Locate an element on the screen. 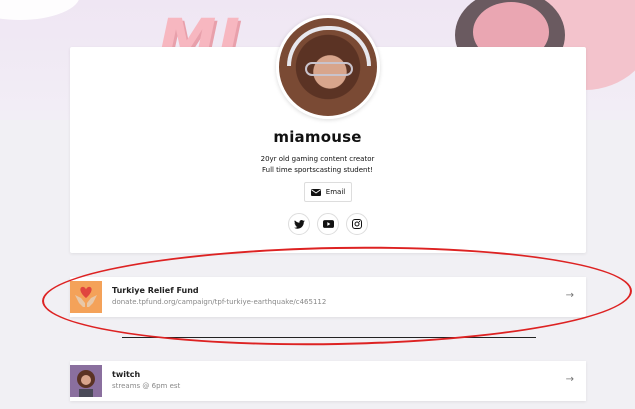 The image size is (635, 409). profile-username: miamouse is located at coordinates (317, 137).